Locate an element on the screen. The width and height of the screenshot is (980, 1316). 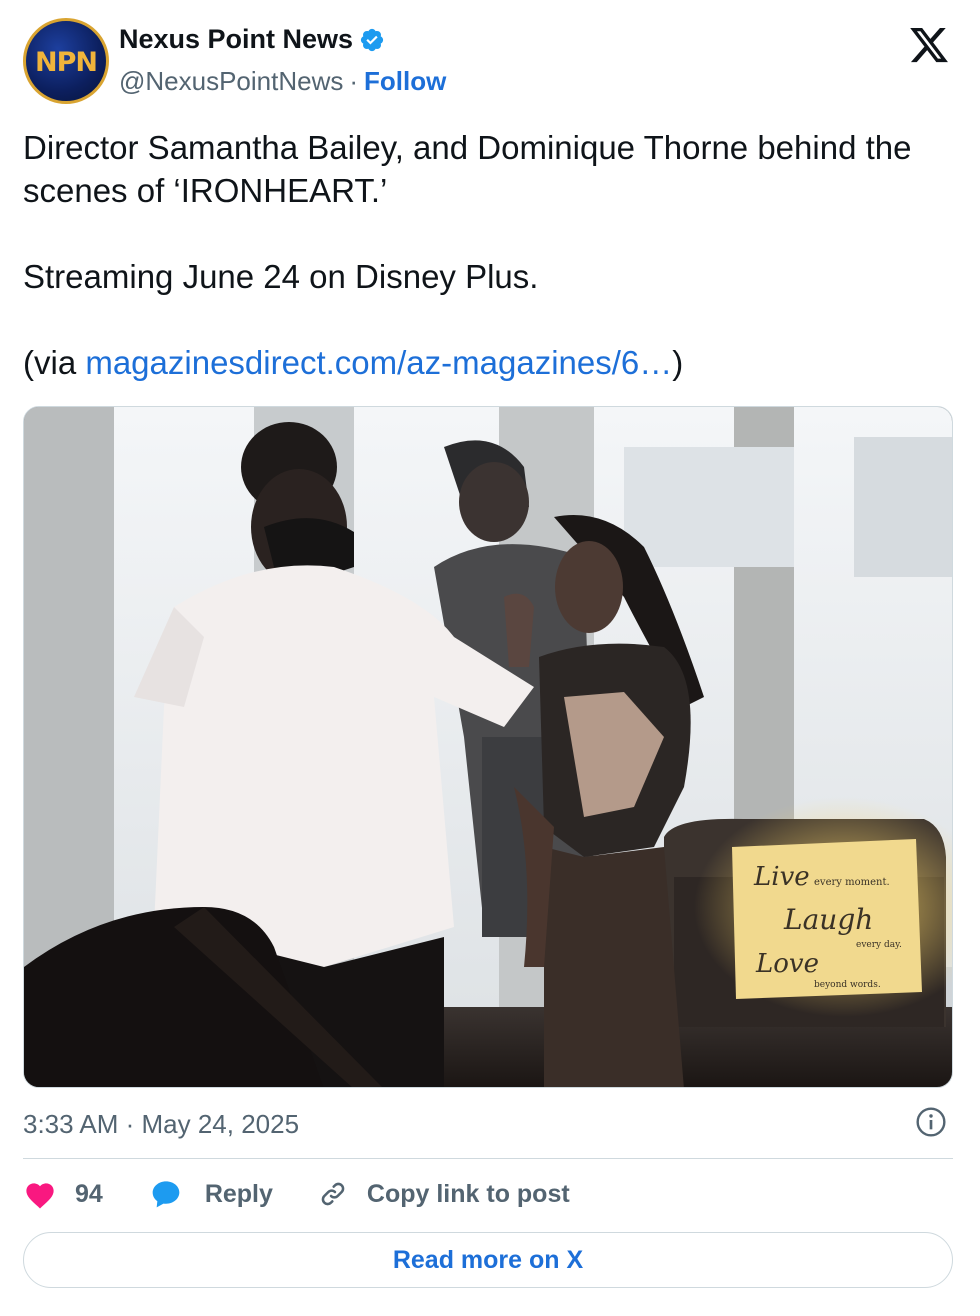
reply-bubble-icon is located at coordinates (166, 1194).